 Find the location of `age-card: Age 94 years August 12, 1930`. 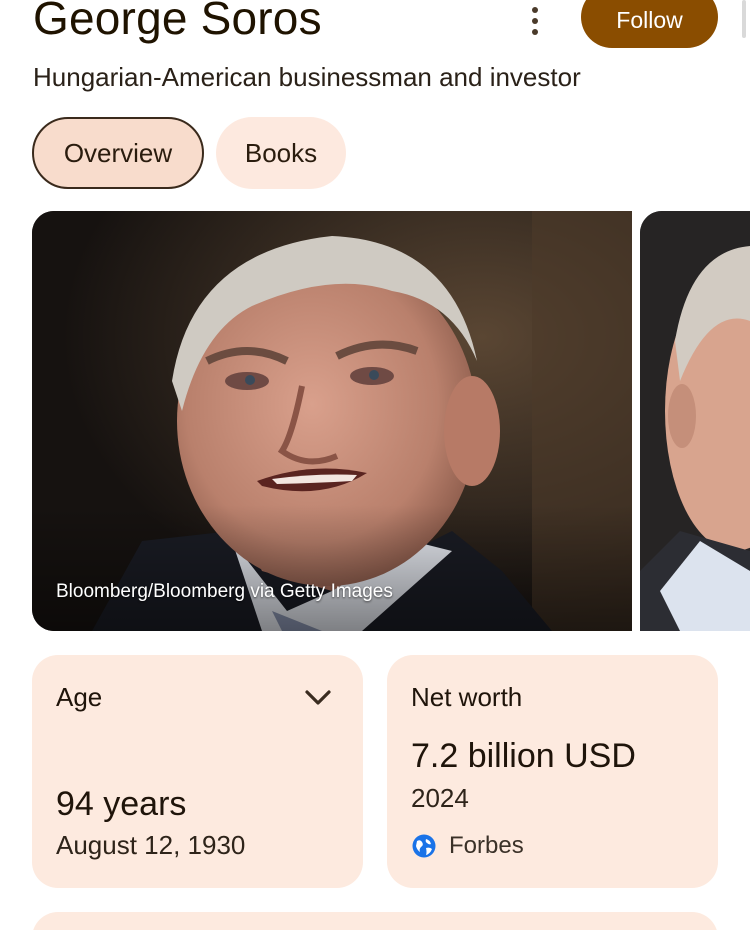

age-card: Age 94 years August 12, 1930 is located at coordinates (197, 771).